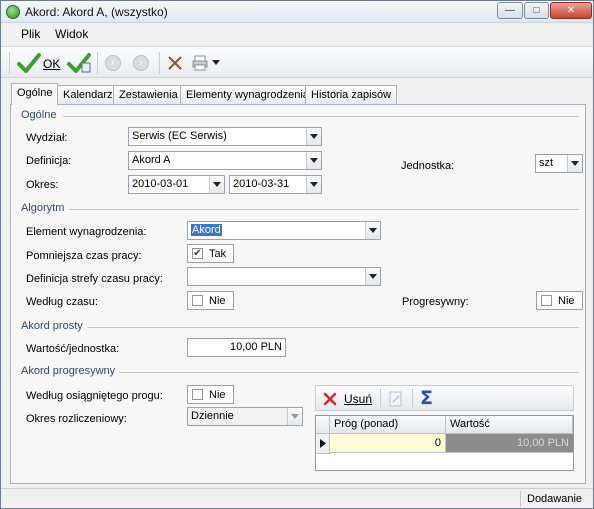 This screenshot has height=509, width=594. What do you see at coordinates (256, 347) in the screenshot?
I see `rate-per-unit-value: 10,00 PLN` at bounding box center [256, 347].